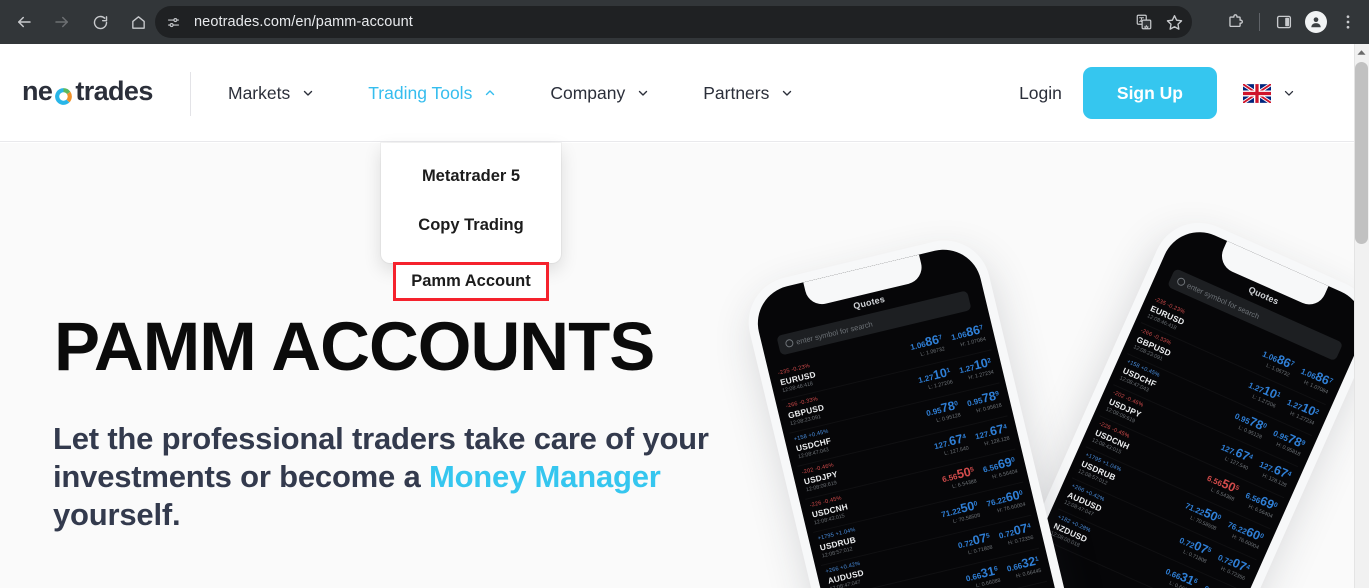  I want to click on login-link: Login, so click(1040, 93).